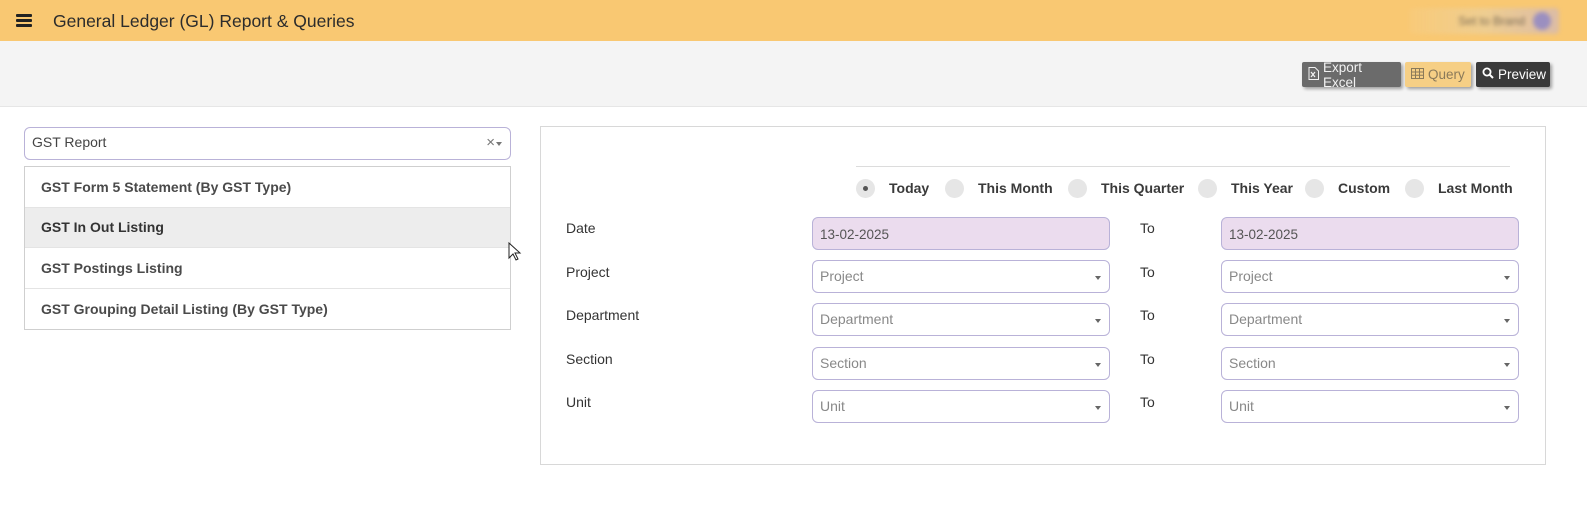 The height and width of the screenshot is (514, 1587). Describe the element at coordinates (909, 188) in the screenshot. I see `radio-label: Today` at that location.